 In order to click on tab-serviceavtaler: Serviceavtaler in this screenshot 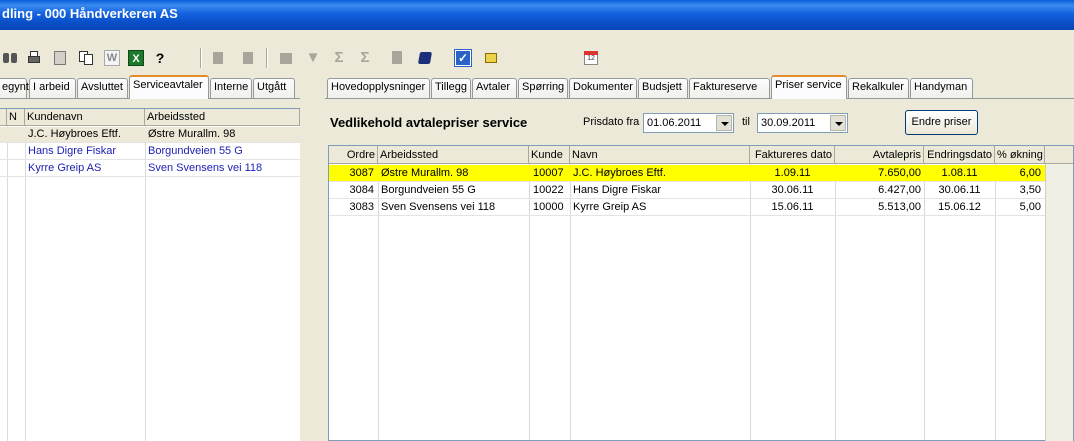, I will do `click(169, 87)`.